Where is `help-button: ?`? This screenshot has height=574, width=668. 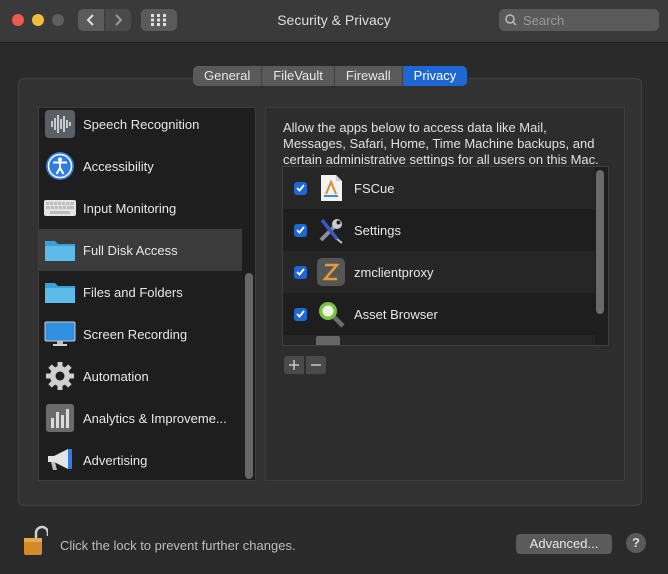
help-button: ? is located at coordinates (636, 543).